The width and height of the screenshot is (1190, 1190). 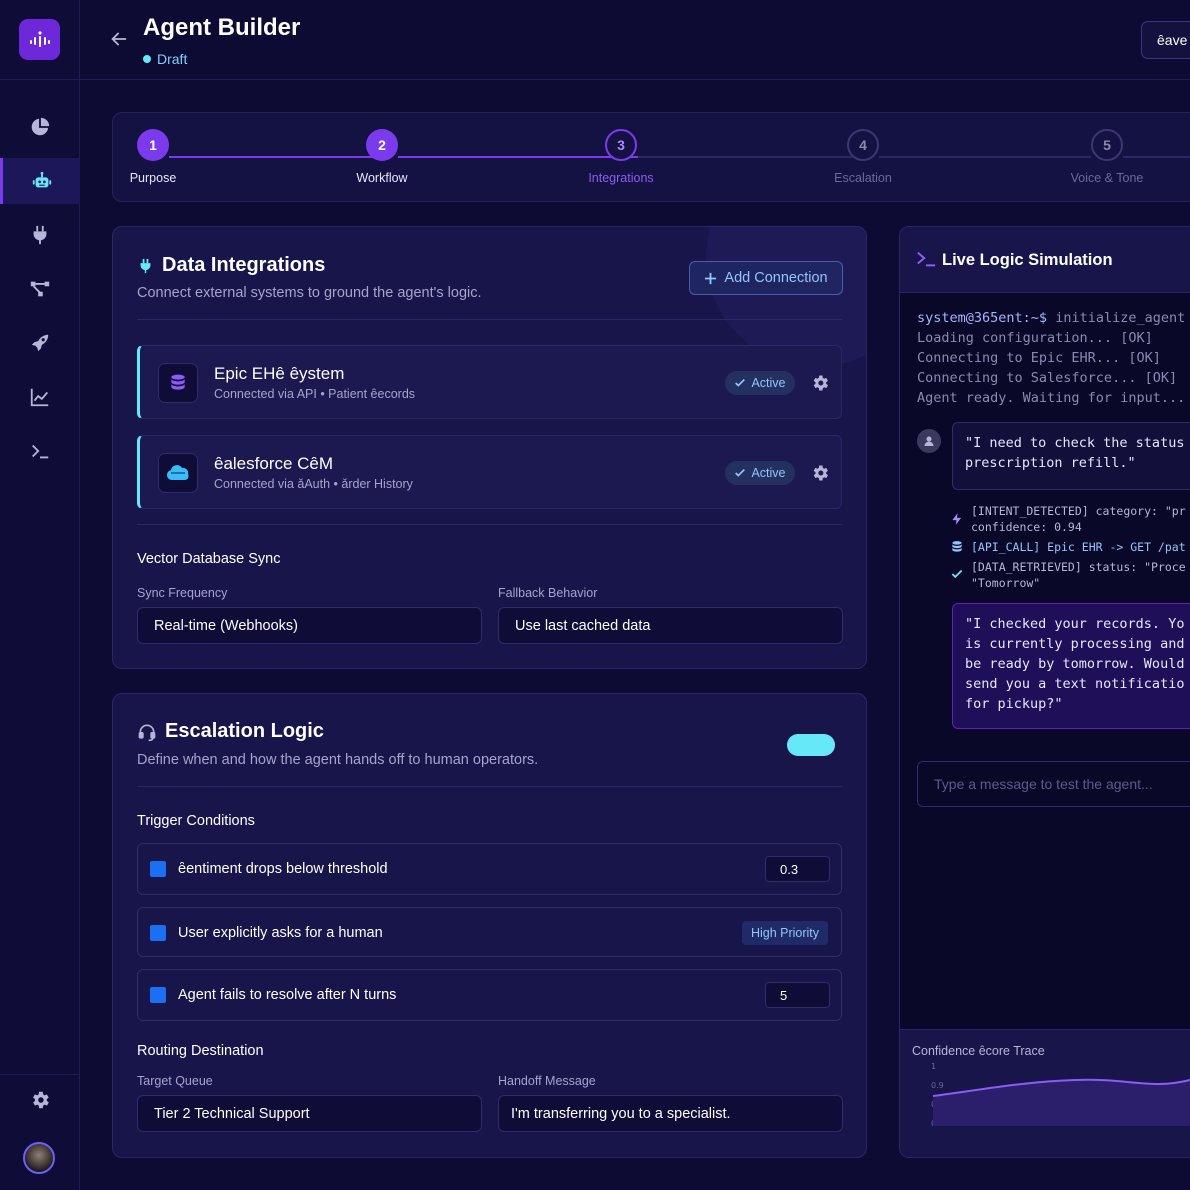 What do you see at coordinates (39, 1158) in the screenshot?
I see `user-avatar` at bounding box center [39, 1158].